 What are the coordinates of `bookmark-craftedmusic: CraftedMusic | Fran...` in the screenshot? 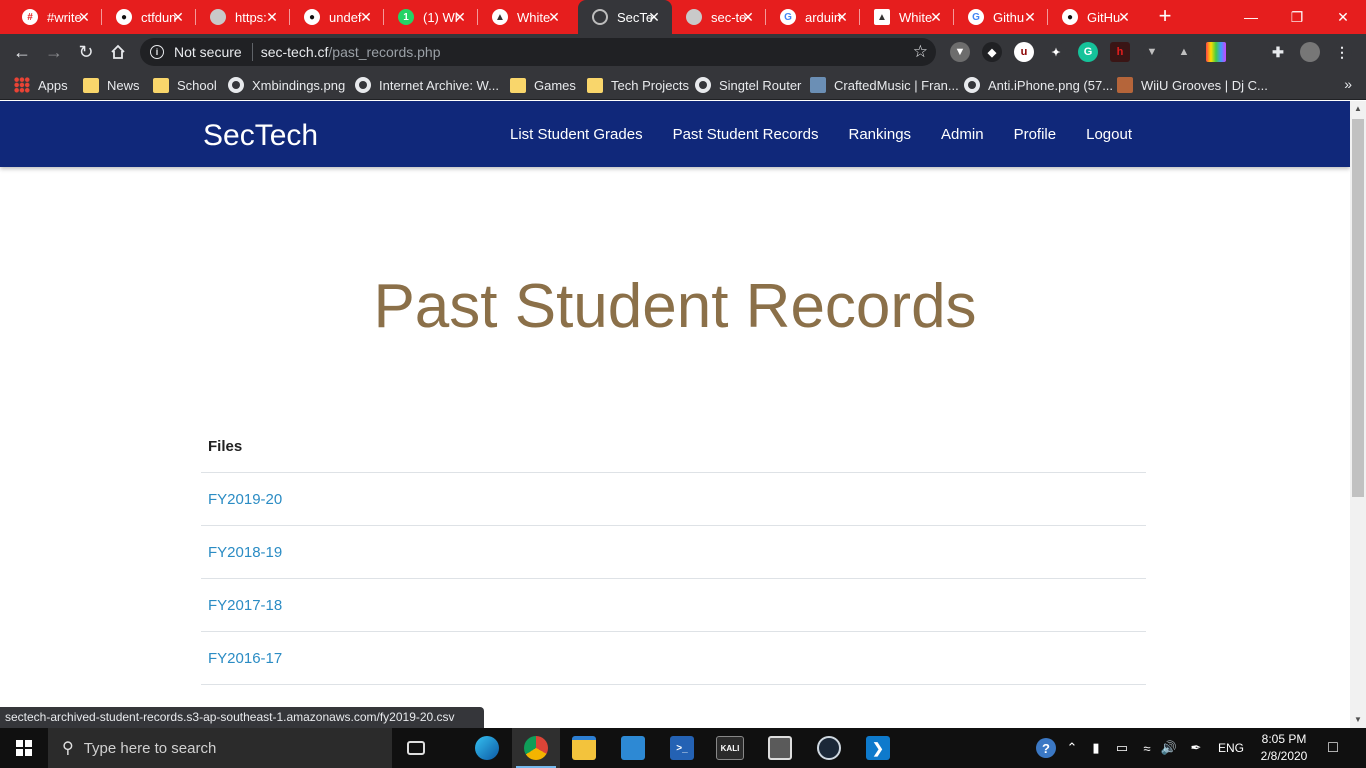 It's located at (884, 85).